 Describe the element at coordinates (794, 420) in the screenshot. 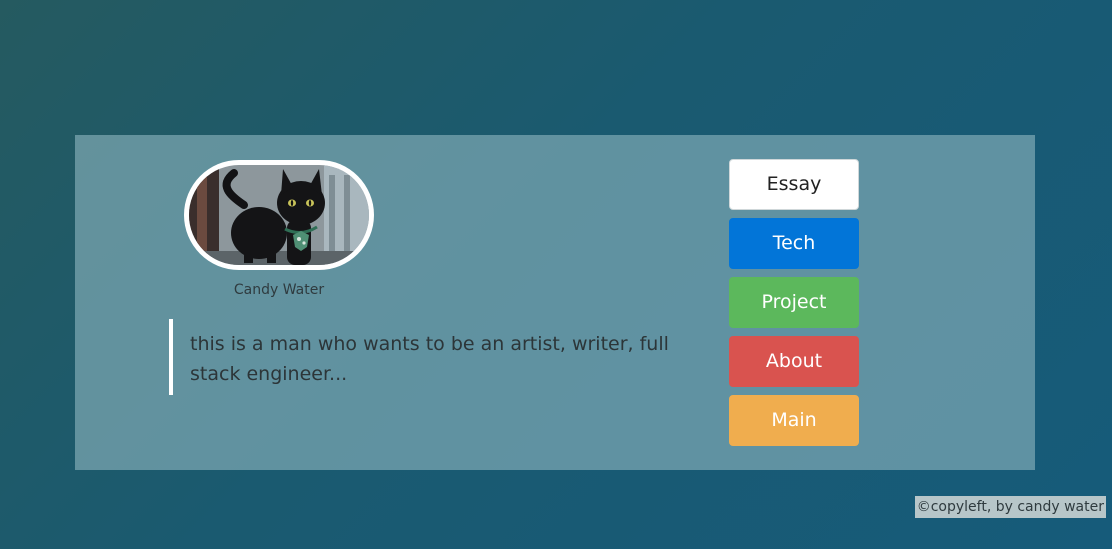

I see `main-button: Main` at that location.